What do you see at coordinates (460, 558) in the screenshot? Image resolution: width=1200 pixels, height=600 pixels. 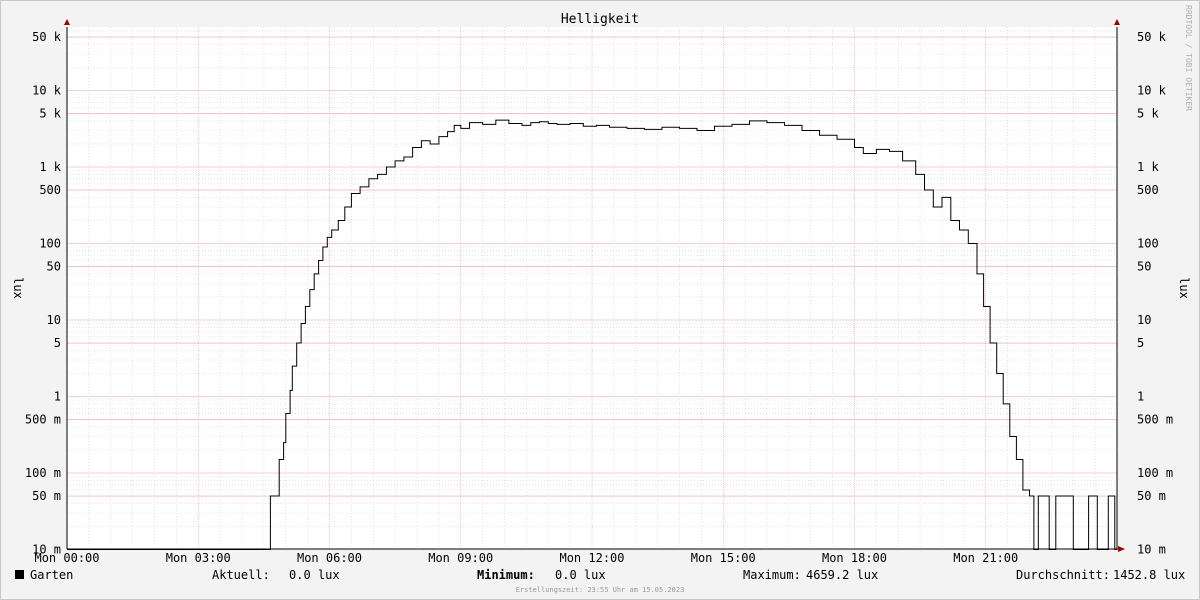 I see `x-tick-label: Mon 09:00` at bounding box center [460, 558].